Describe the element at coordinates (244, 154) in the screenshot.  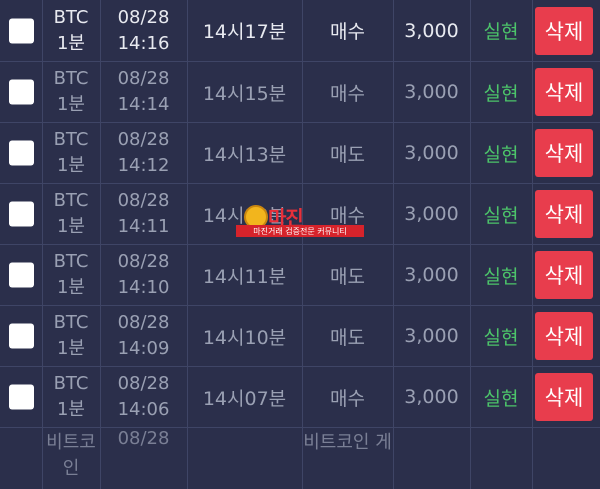
I see `round-label: 14시13분` at that location.